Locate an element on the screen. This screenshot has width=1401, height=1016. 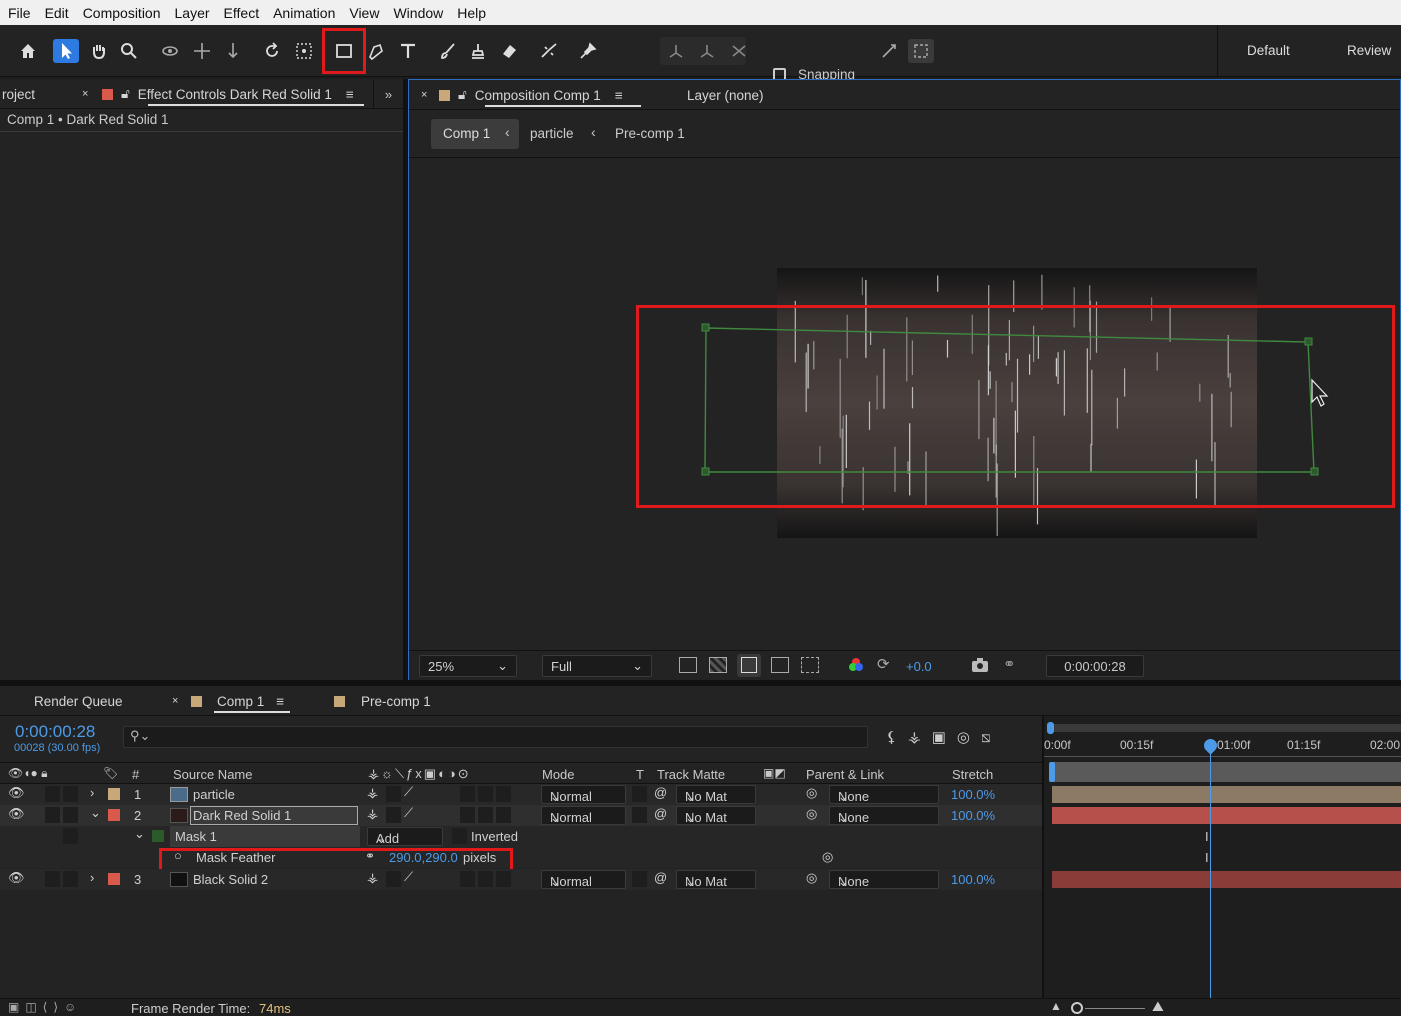
mask-mode-dropdown: Add ⌄ is located at coordinates (405, 836).